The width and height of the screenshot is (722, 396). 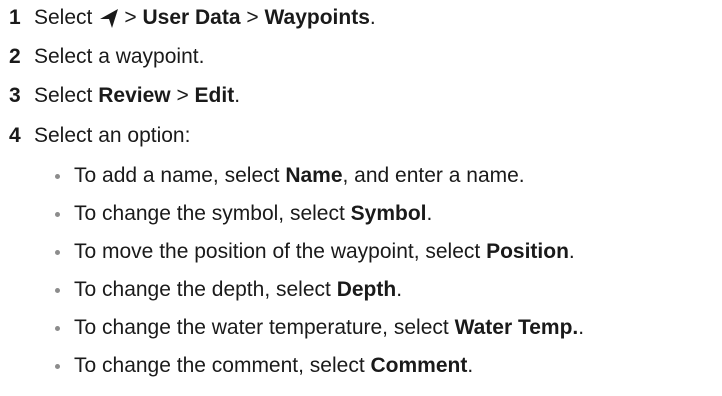 What do you see at coordinates (134, 95) in the screenshot?
I see `menu-review: Review` at bounding box center [134, 95].